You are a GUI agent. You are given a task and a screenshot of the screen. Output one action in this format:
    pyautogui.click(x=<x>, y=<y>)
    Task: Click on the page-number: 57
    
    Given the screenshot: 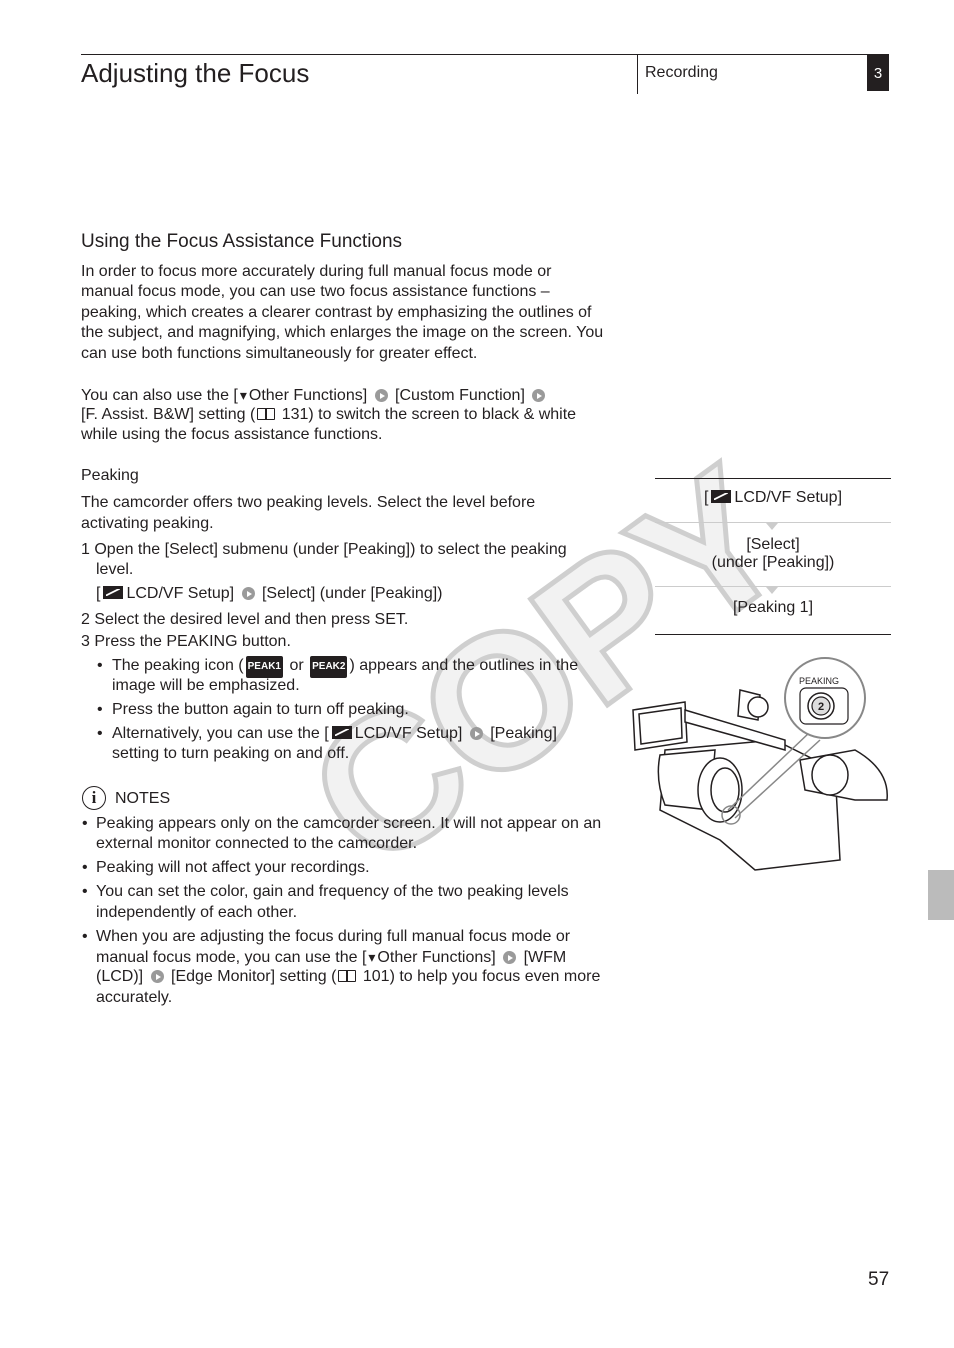 What is the action you would take?
    pyautogui.click(x=879, y=1279)
    